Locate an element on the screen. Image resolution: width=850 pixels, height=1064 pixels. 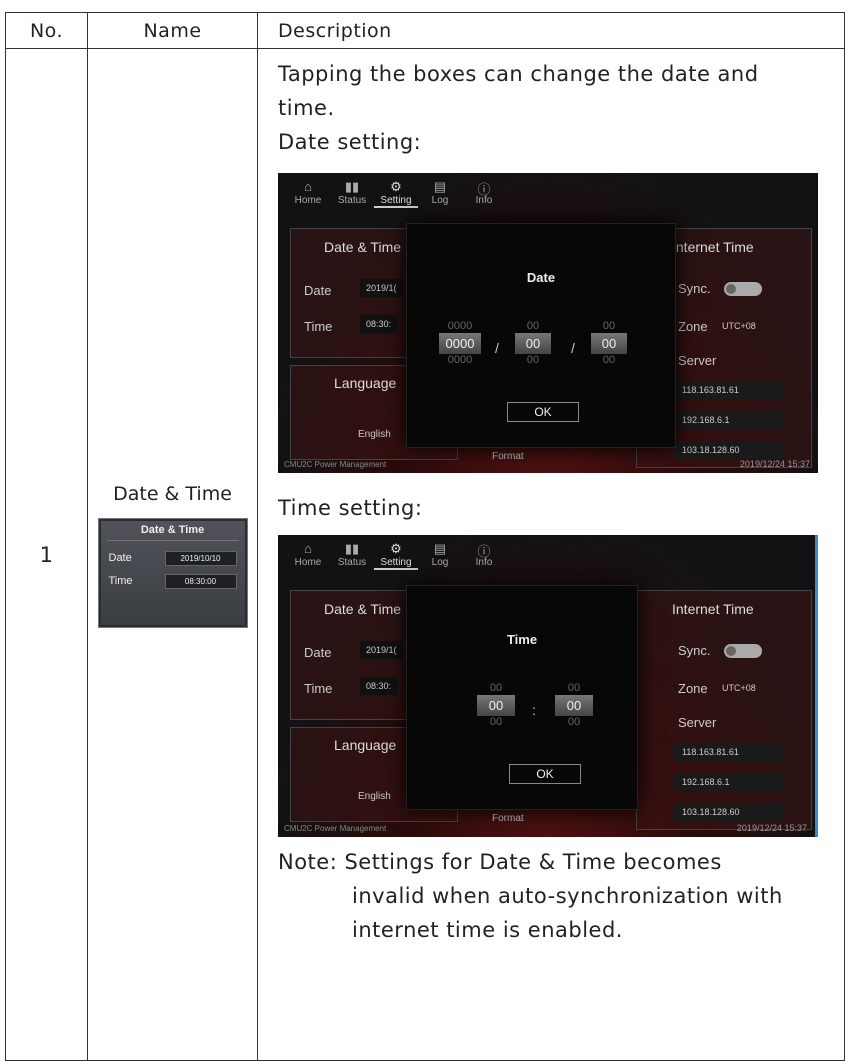
month-current: 00 is located at coordinates (533, 343).